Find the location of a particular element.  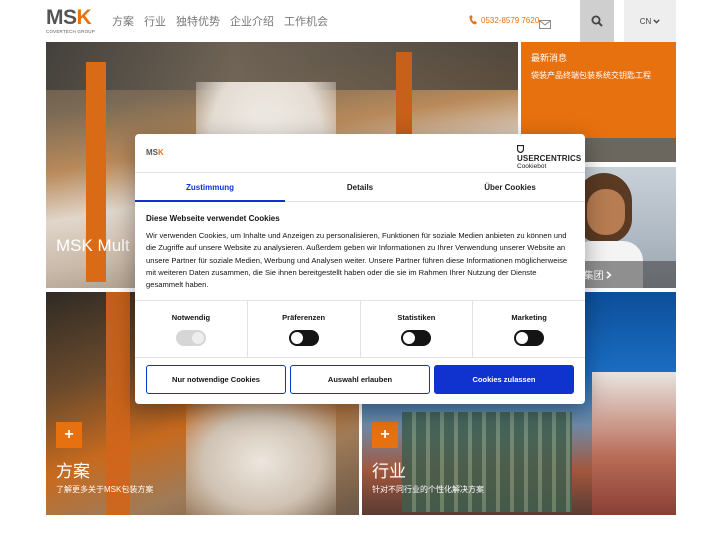

news-text: 袋装产品终端包装系统交钥匙工程 is located at coordinates (591, 75).